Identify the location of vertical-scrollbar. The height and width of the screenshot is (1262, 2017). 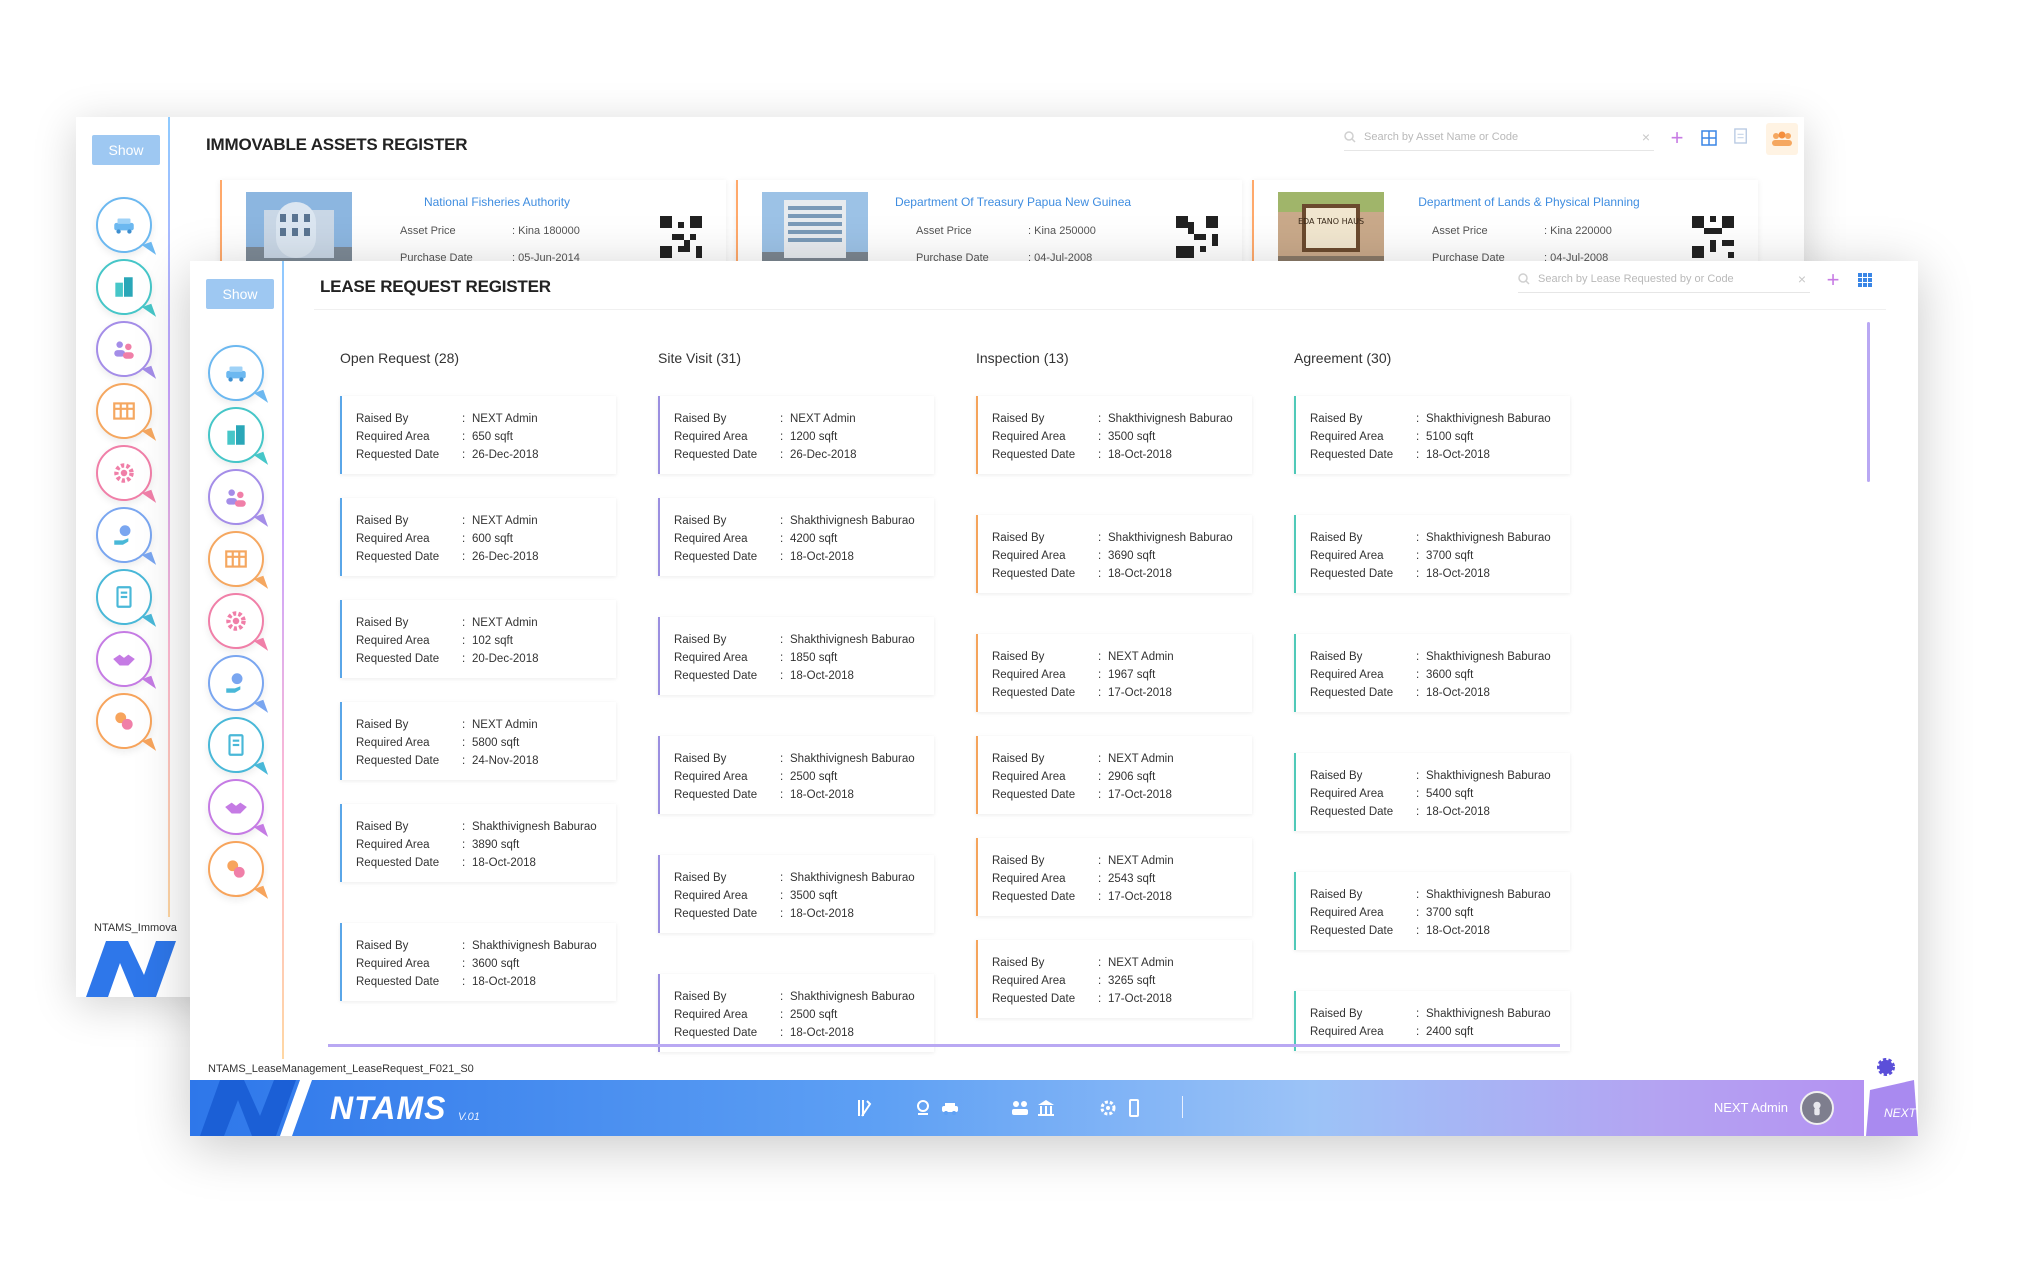
(1868, 402).